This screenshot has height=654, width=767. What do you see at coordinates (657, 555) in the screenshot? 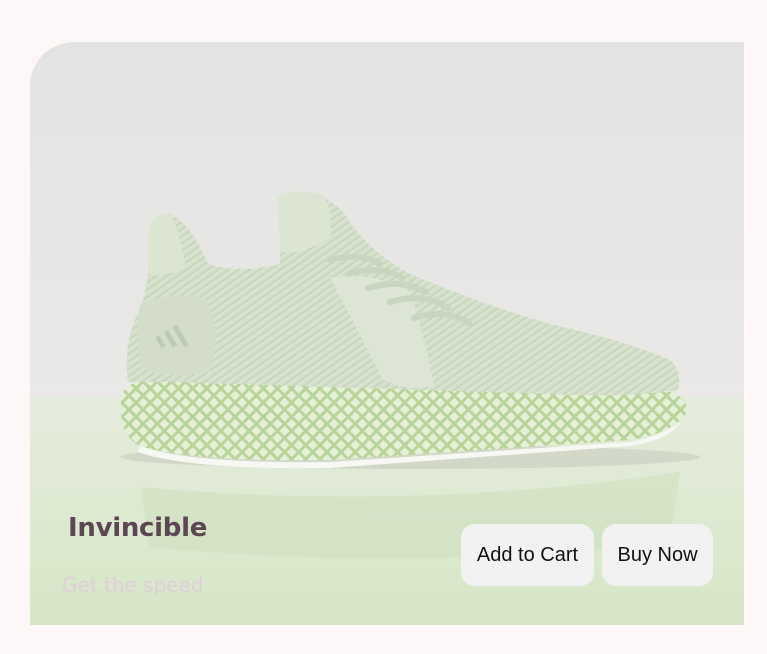
I see `buy-now-button: Buy Now` at bounding box center [657, 555].